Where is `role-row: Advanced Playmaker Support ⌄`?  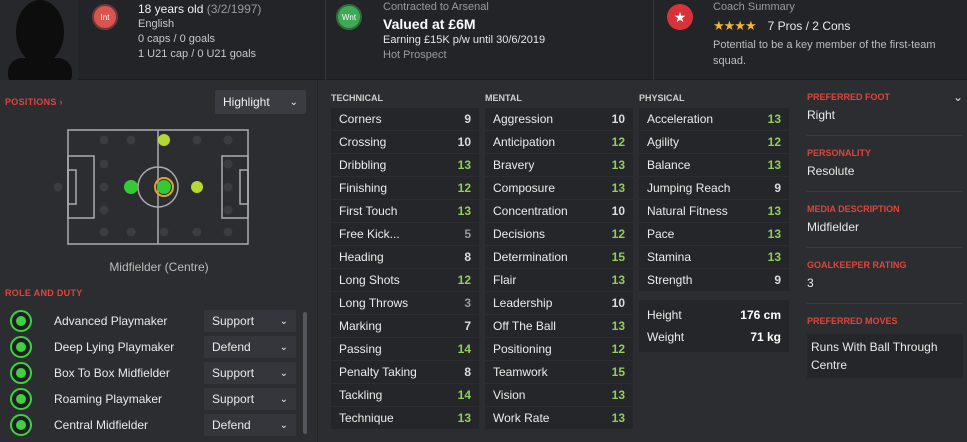
role-row: Advanced Playmaker Support ⌄ is located at coordinates (155, 321).